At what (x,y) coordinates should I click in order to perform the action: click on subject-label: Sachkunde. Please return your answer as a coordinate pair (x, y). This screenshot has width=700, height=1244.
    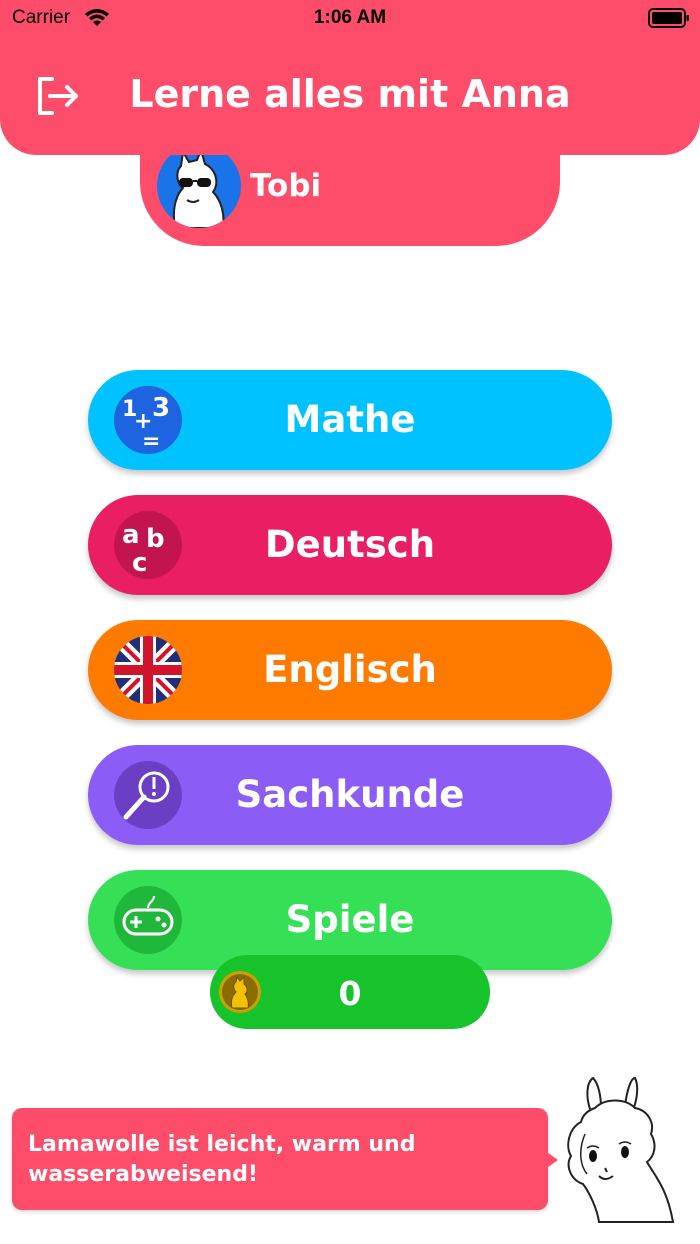
    Looking at the image, I should click on (350, 794).